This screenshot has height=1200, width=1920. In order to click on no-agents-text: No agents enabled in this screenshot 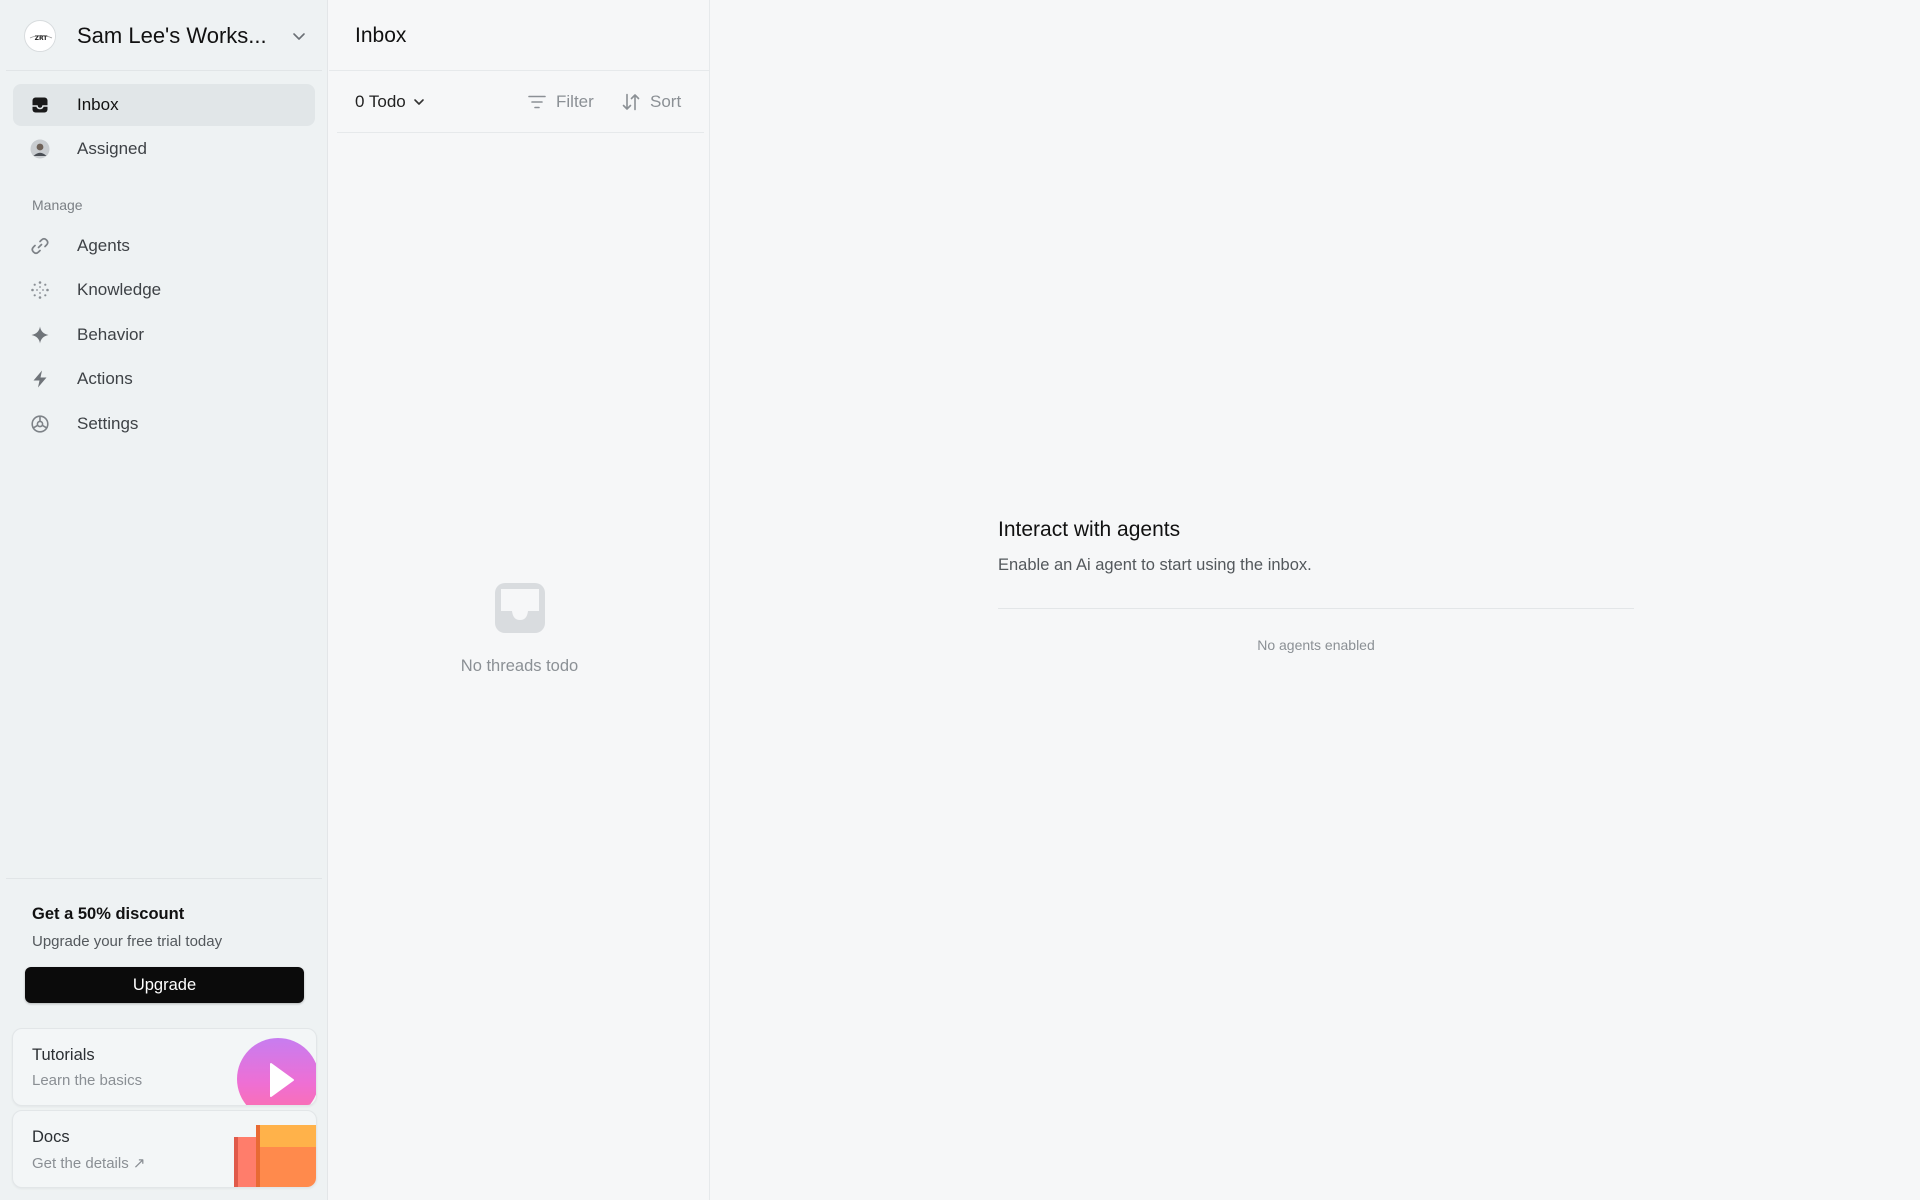, I will do `click(1316, 645)`.